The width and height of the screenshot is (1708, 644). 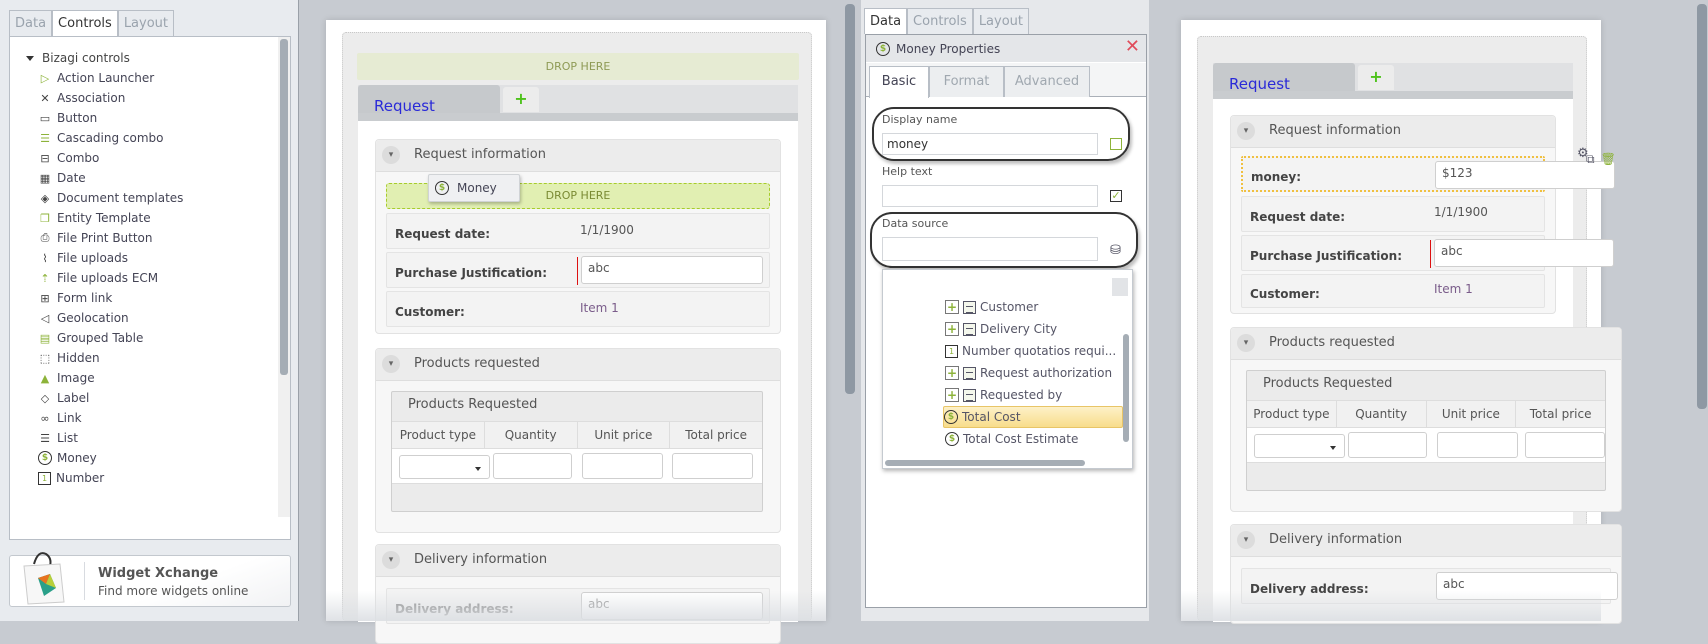 What do you see at coordinates (1028, 373) in the screenshot?
I see `data-source-item: + Request authorization` at bounding box center [1028, 373].